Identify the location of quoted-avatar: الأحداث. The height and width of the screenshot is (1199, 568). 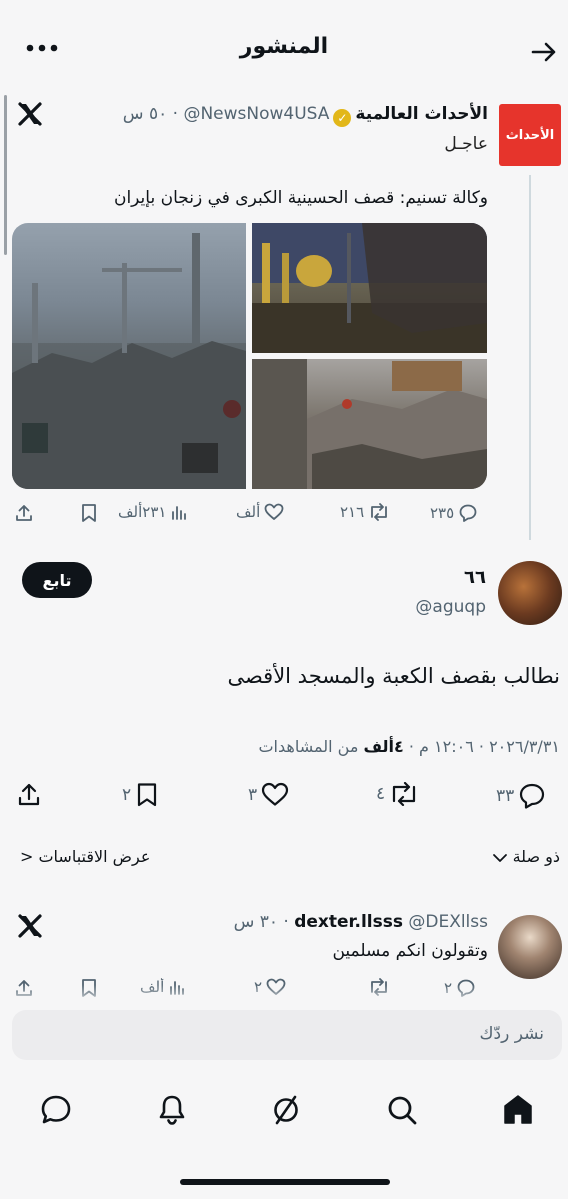
(530, 135).